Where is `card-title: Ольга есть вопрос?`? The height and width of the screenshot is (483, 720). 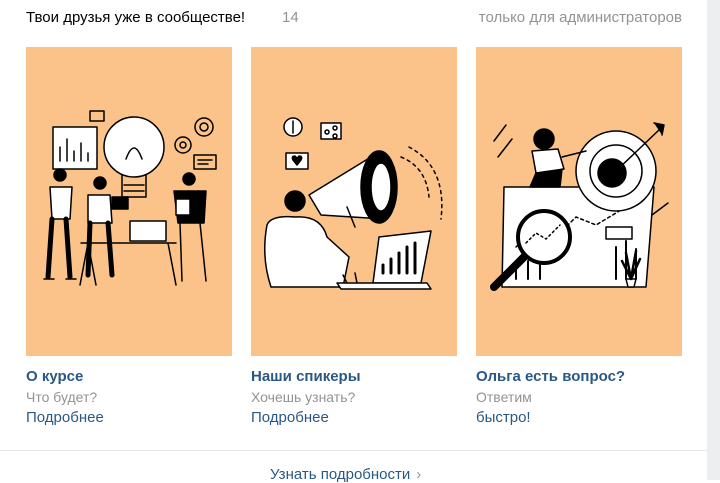 card-title: Ольга есть вопрос? is located at coordinates (579, 377).